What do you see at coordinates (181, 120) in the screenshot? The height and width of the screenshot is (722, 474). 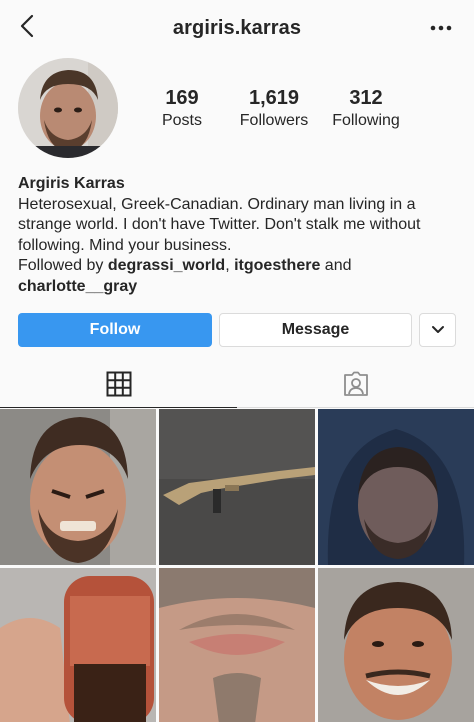 I see `posts-label: Posts` at bounding box center [181, 120].